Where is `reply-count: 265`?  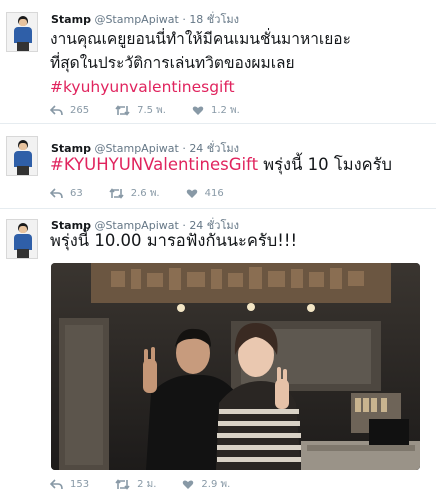 reply-count: 265 is located at coordinates (80, 110).